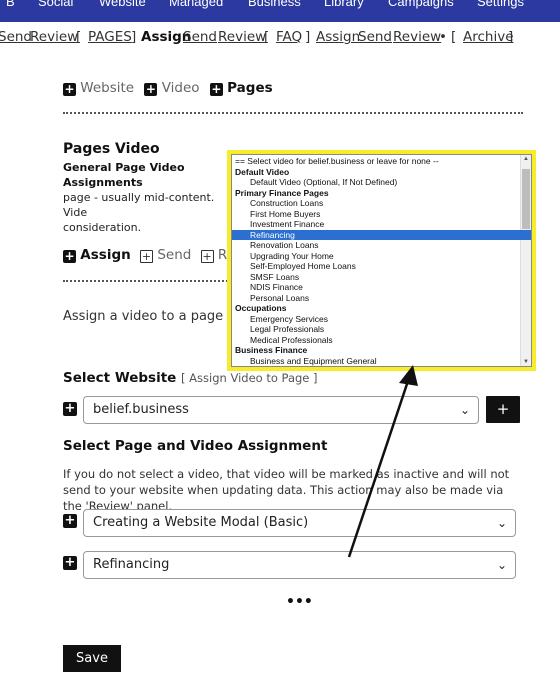  I want to click on annotation-arrow, so click(382, 461).